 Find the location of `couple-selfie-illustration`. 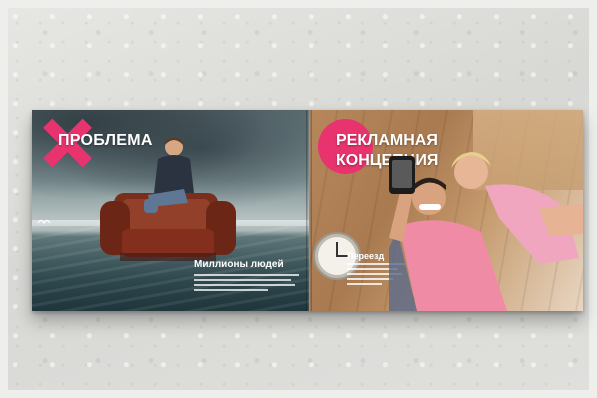

couple-selfie-illustration is located at coordinates (486, 231).